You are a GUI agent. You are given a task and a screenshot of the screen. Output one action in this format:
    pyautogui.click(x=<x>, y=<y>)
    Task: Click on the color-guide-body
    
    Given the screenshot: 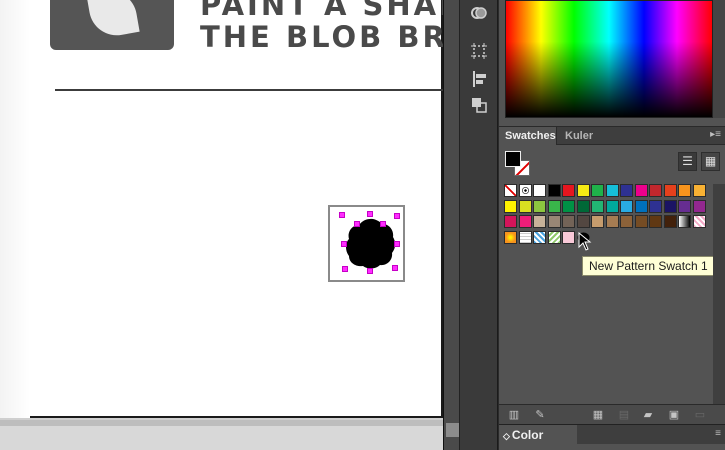 What is the action you would take?
    pyautogui.click(x=612, y=447)
    